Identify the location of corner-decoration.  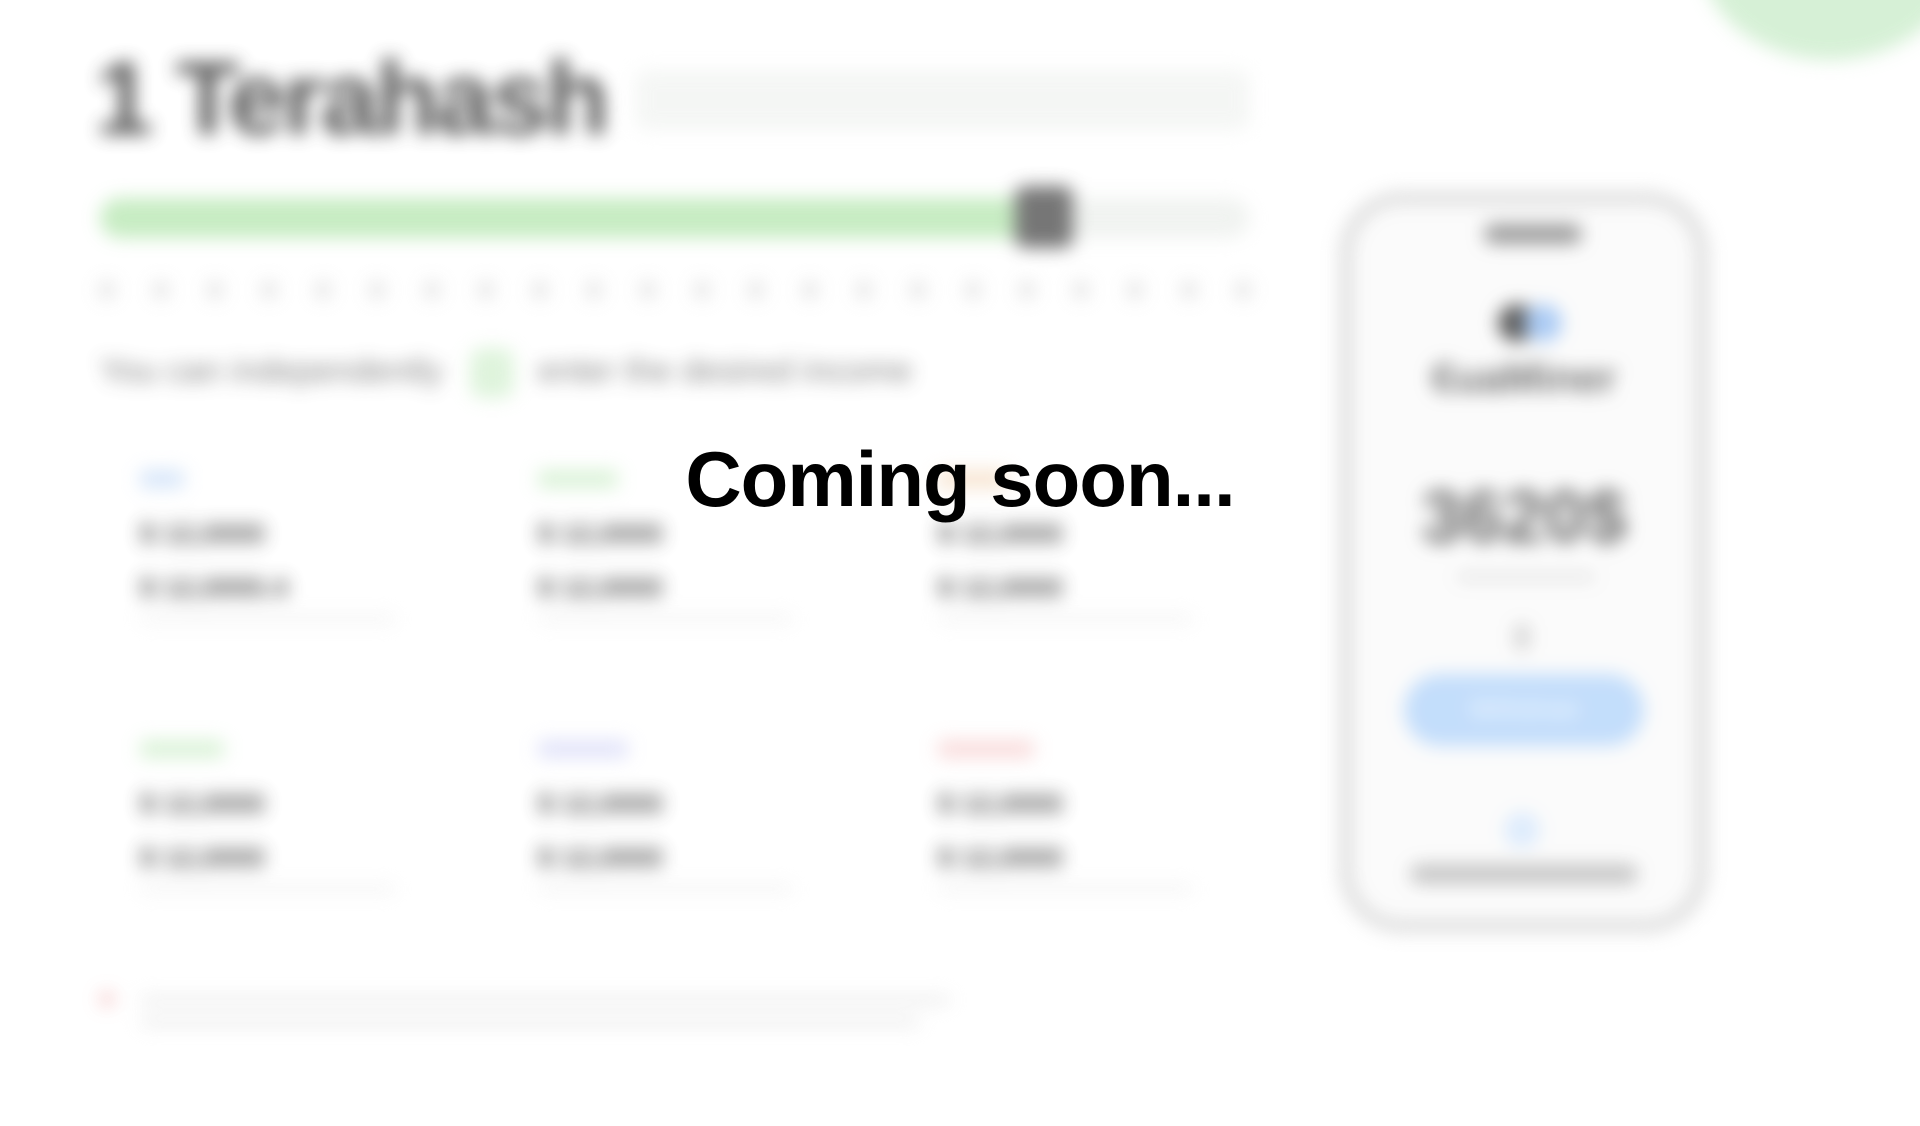
(1810, 30).